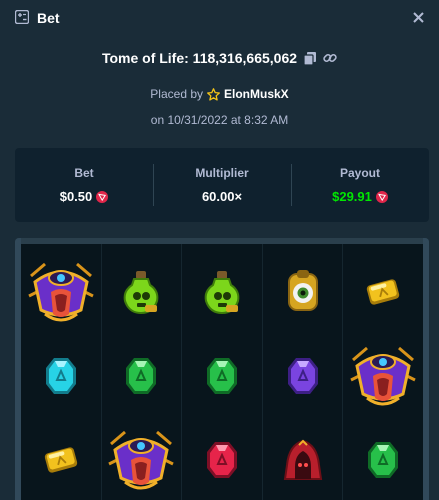 The width and height of the screenshot is (439, 500). What do you see at coordinates (303, 292) in the screenshot?
I see `eye-amulet-symbol` at bounding box center [303, 292].